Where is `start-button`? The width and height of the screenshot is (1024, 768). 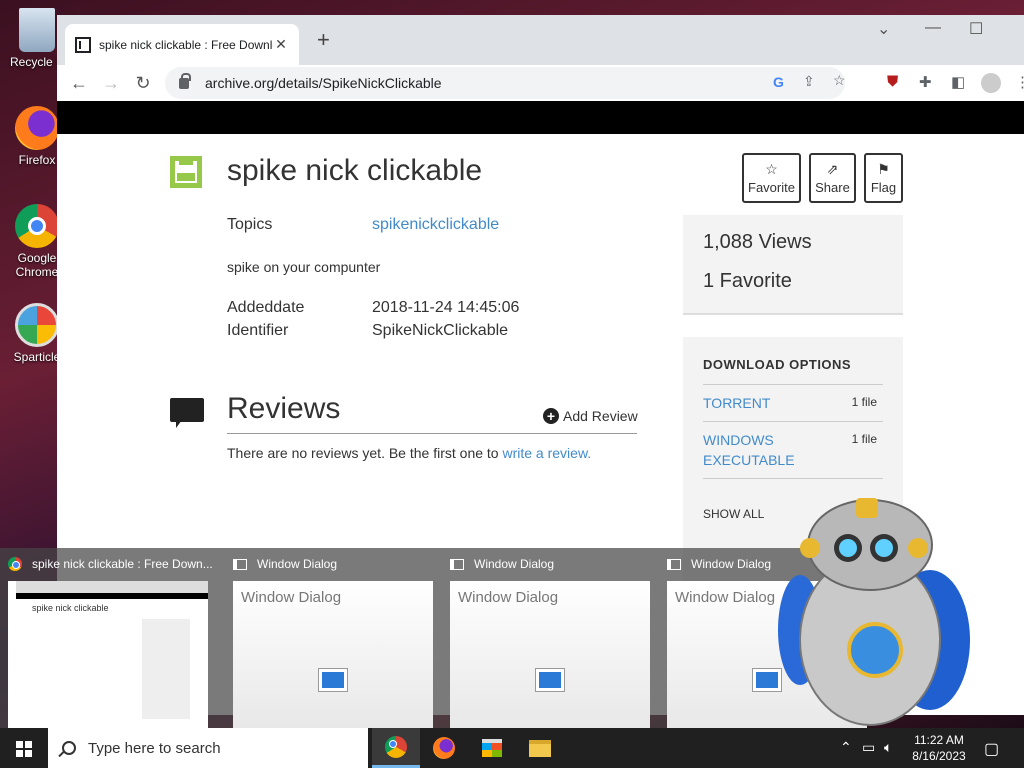
start-button is located at coordinates (24, 748).